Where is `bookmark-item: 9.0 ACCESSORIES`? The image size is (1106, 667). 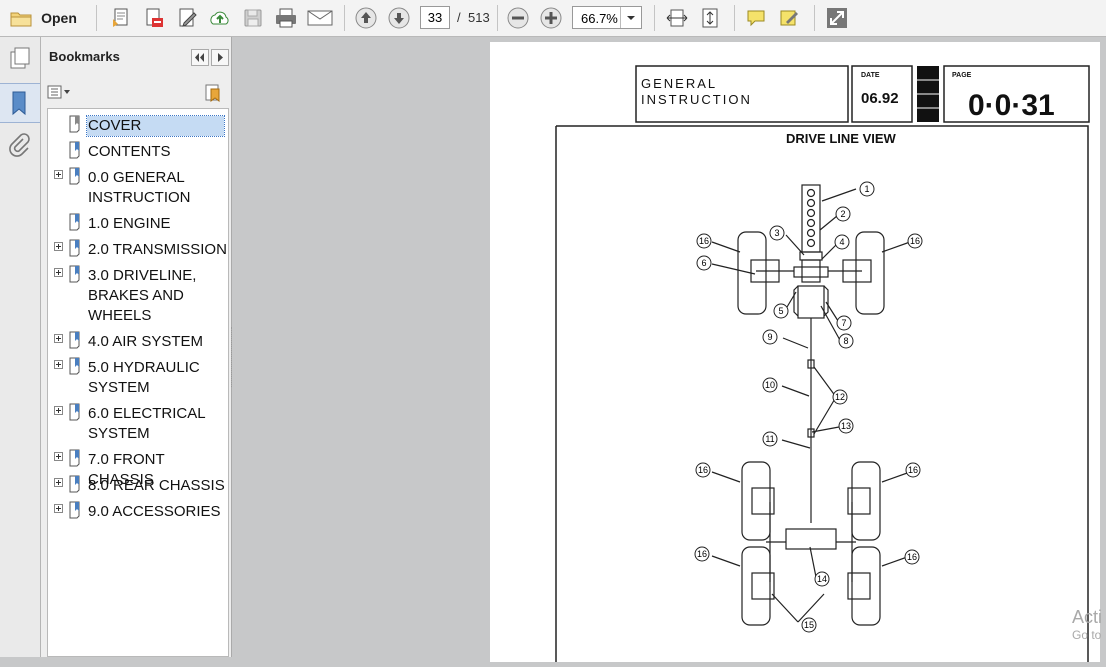 bookmark-item: 9.0 ACCESSORIES is located at coordinates (138, 513).